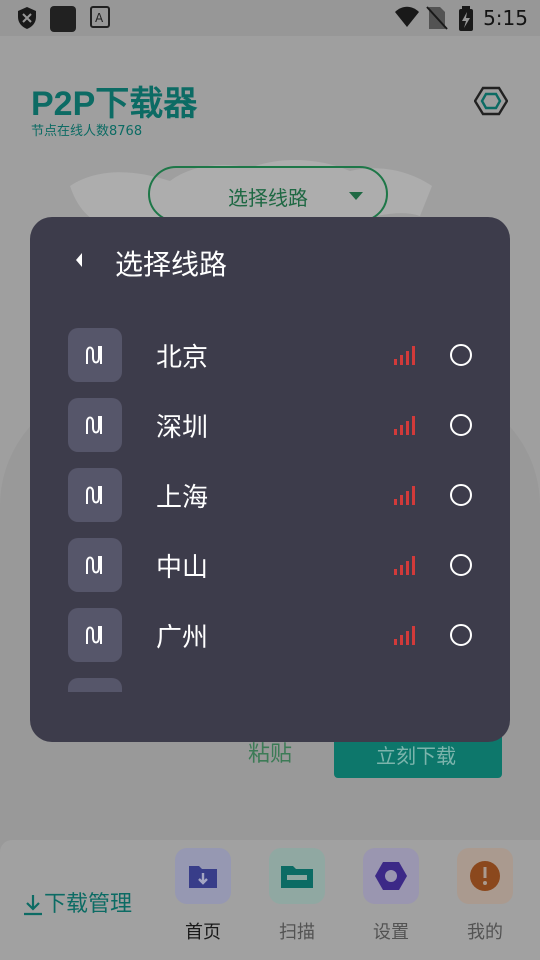  Describe the element at coordinates (270, 500) in the screenshot. I see `route-item-shanghai: 上海` at that location.